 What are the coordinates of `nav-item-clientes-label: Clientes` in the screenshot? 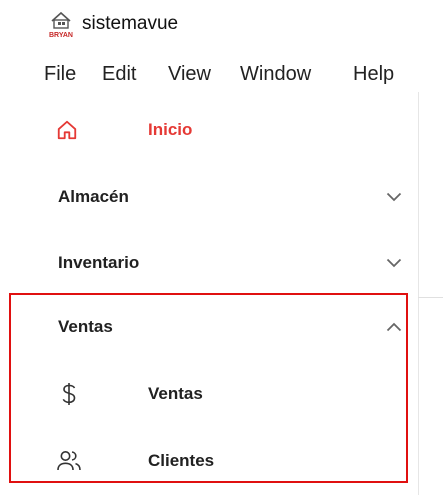 It's located at (181, 460).